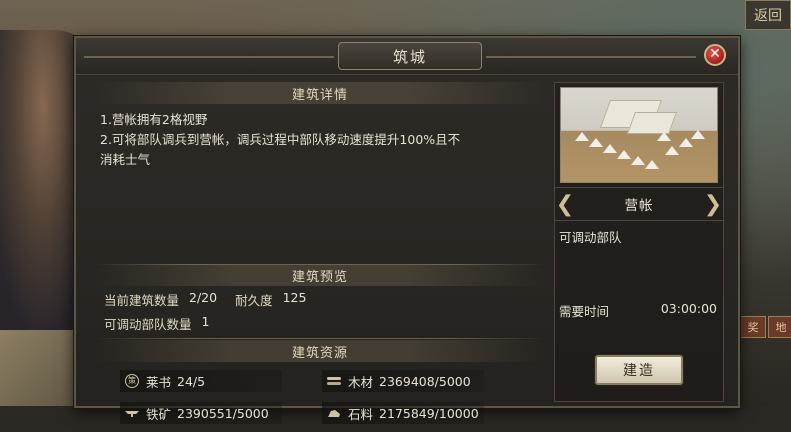  Describe the element at coordinates (132, 413) in the screenshot. I see `iron-icon` at that location.